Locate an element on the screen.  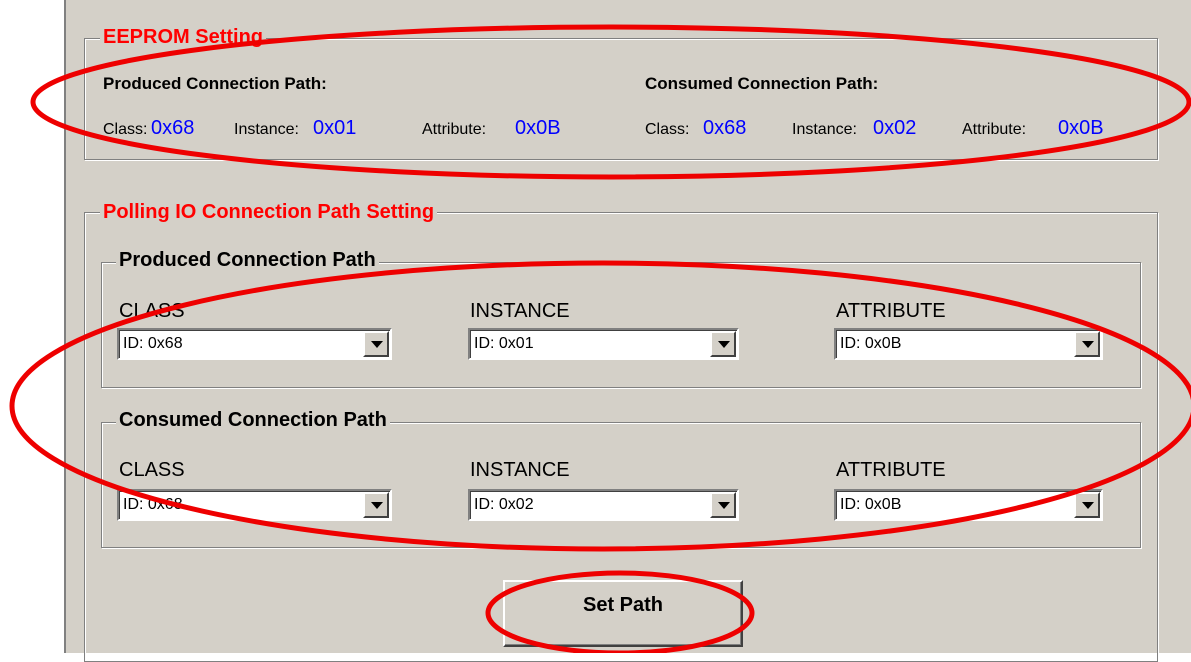
eeprom-setting-legend: EEPROM Setting is located at coordinates (183, 37).